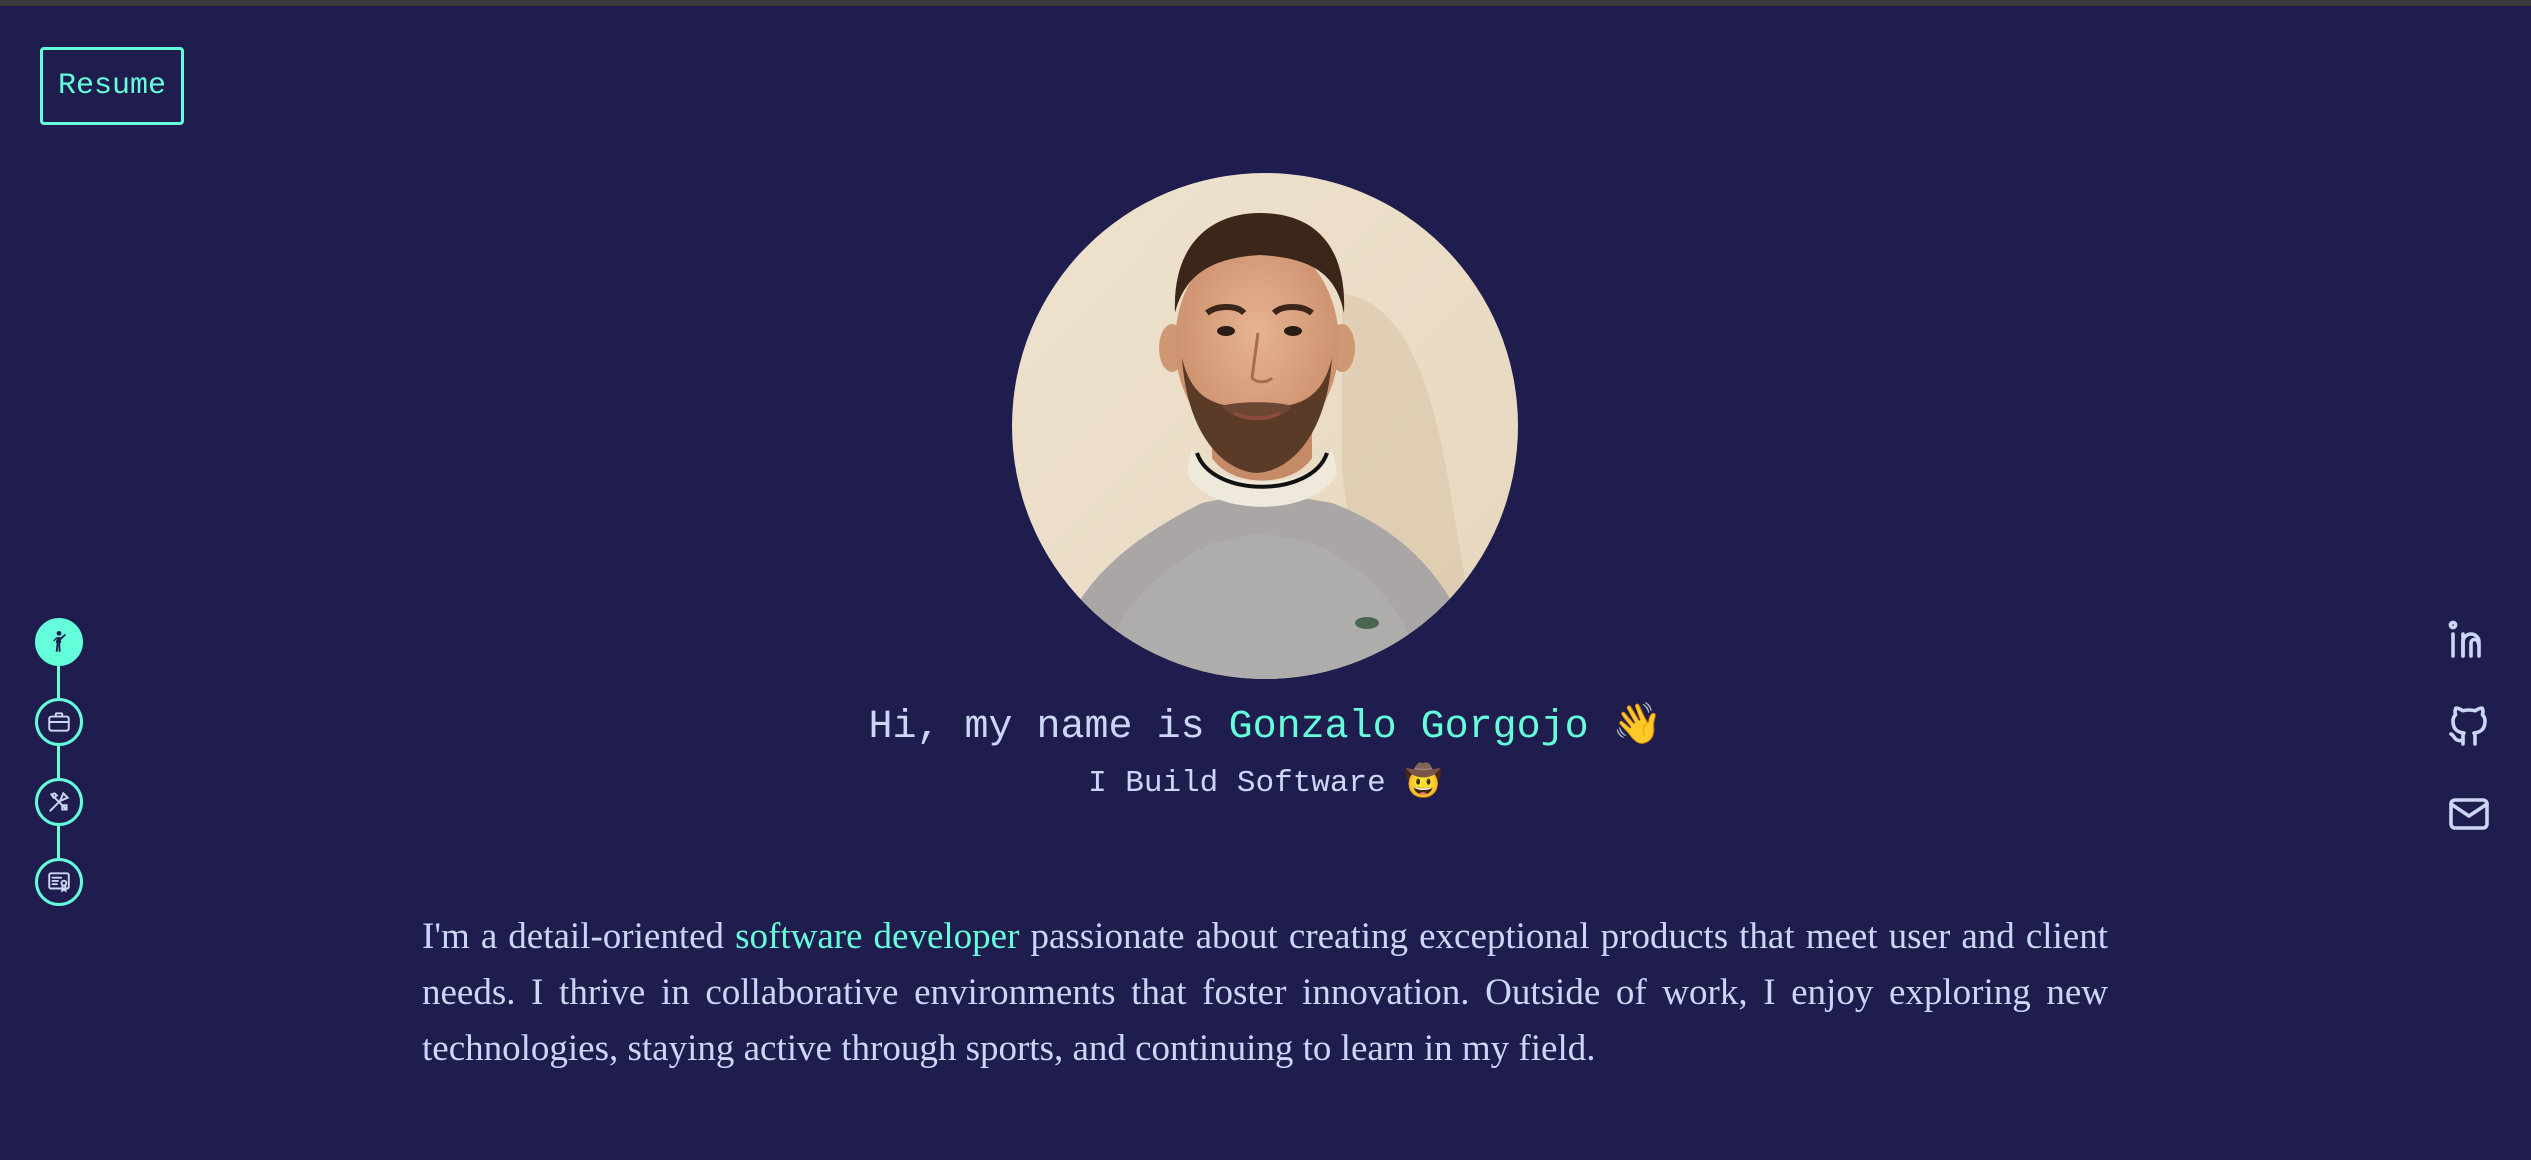  Describe the element at coordinates (579, 936) in the screenshot. I see `bio-text-start: I'm a detail-oriented` at that location.